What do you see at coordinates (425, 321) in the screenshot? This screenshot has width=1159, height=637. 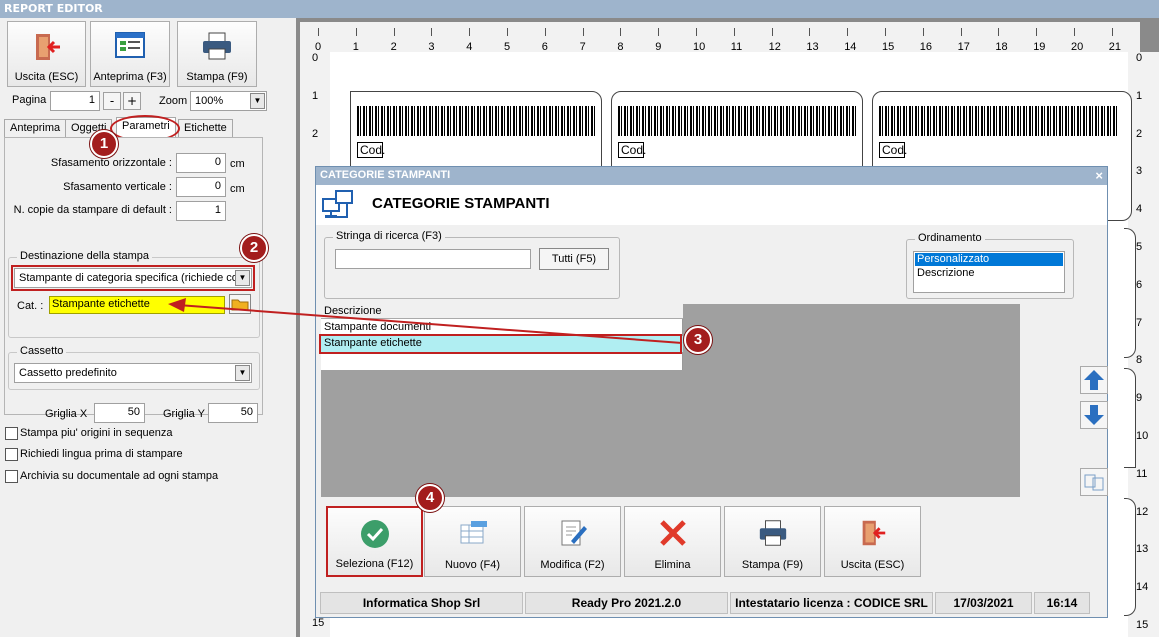 I see `annotation-arrow` at bounding box center [425, 321].